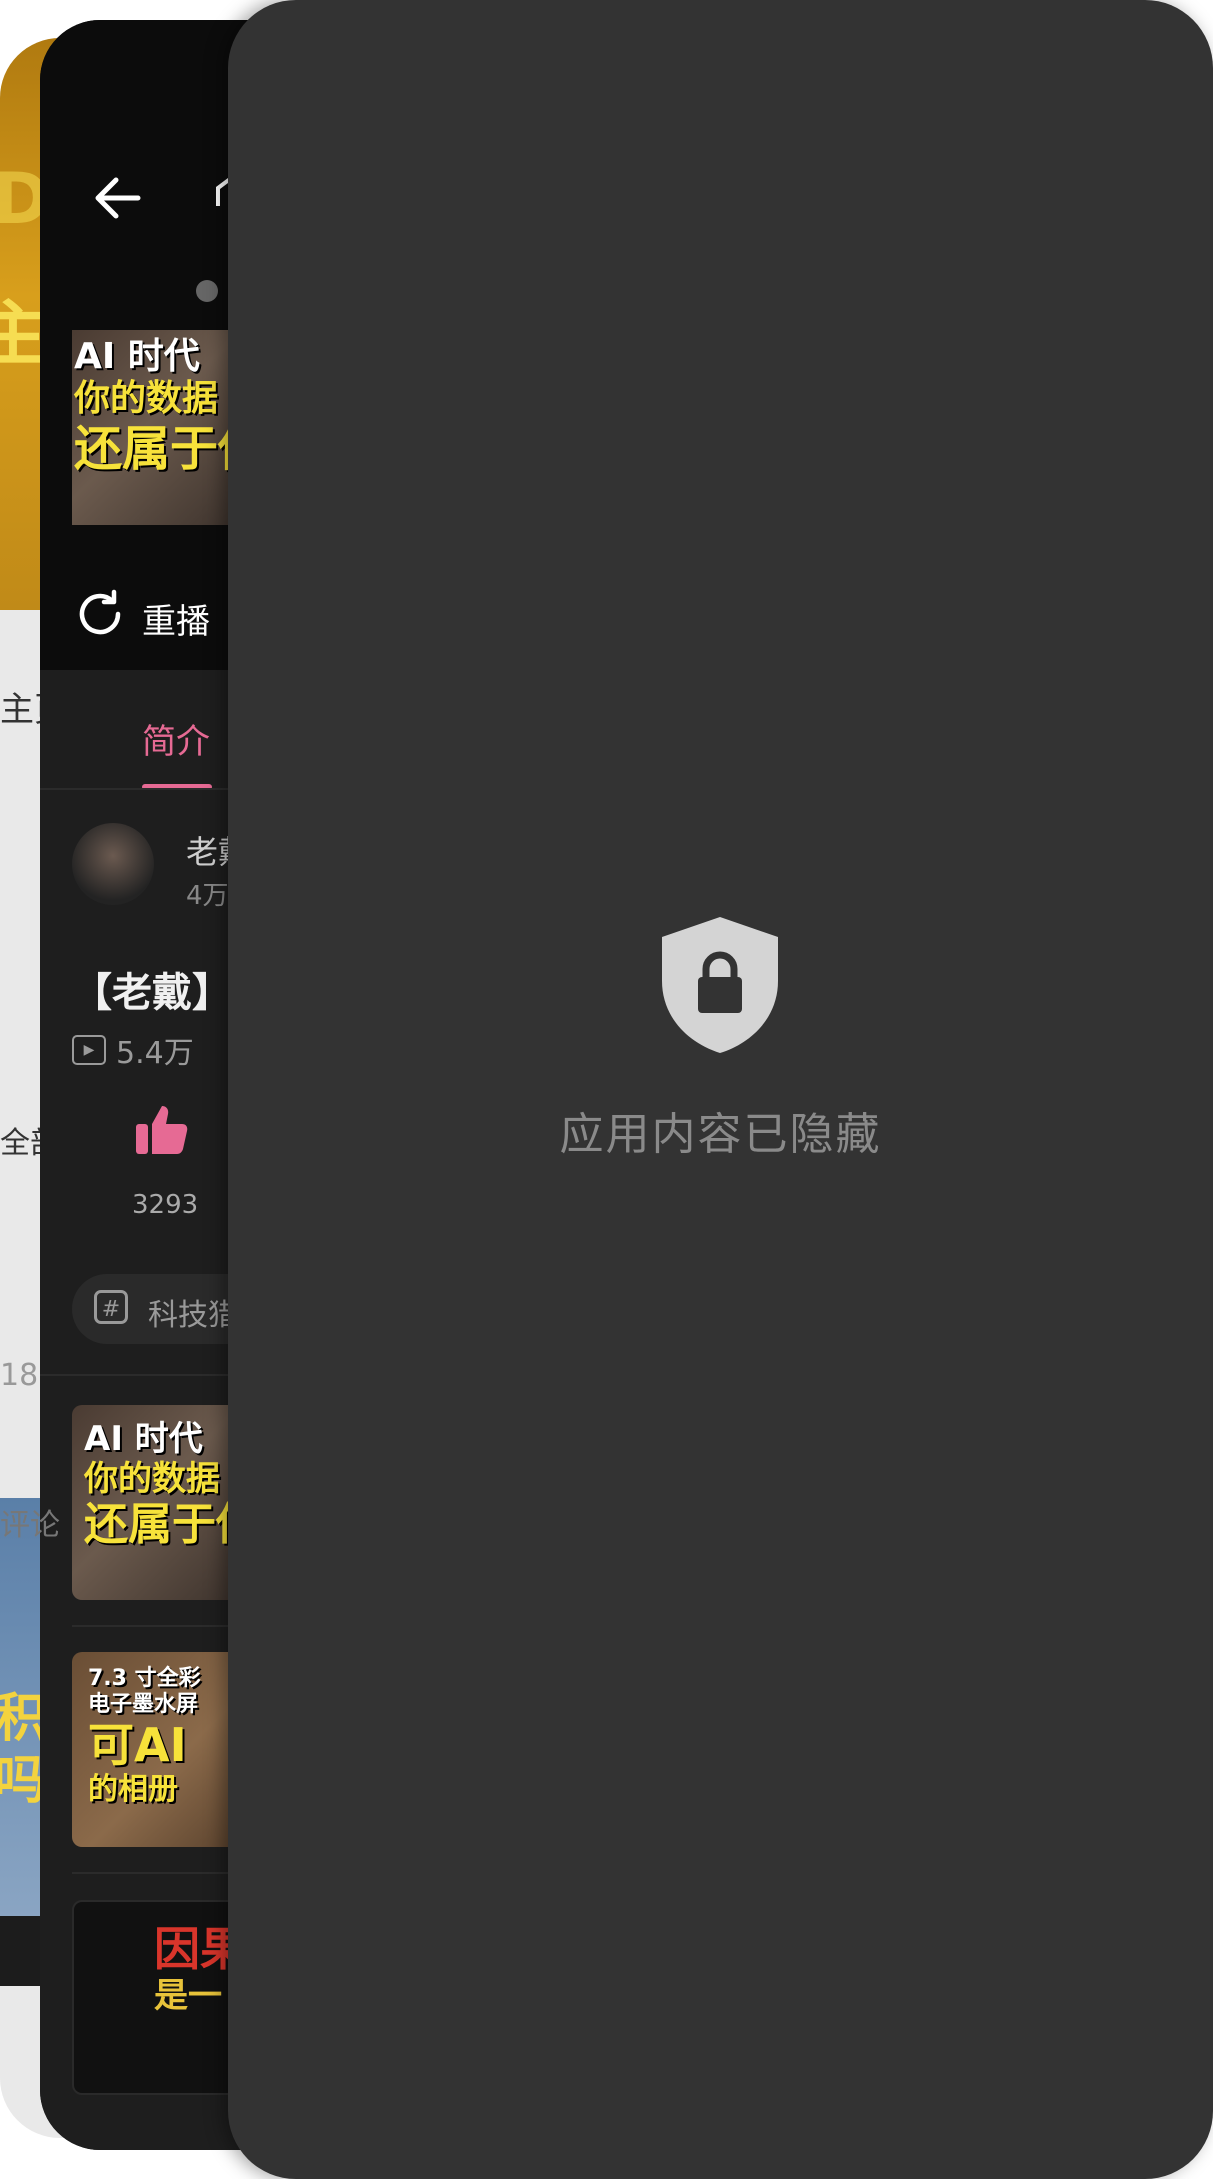 Image resolution: width=1213 pixels, height=2179 pixels. Describe the element at coordinates (133, 1790) in the screenshot. I see `caption-line: 的相册` at that location.